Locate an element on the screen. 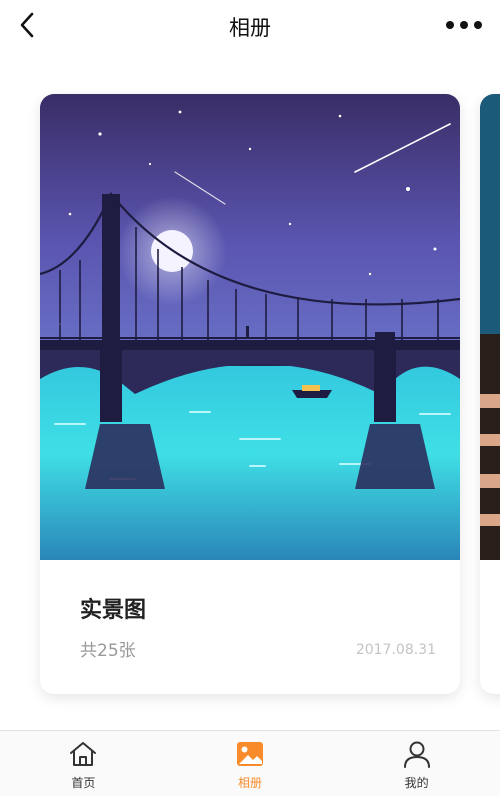 Image resolution: width=500 pixels, height=796 pixels. tab-profile: 我的 is located at coordinates (416, 763).